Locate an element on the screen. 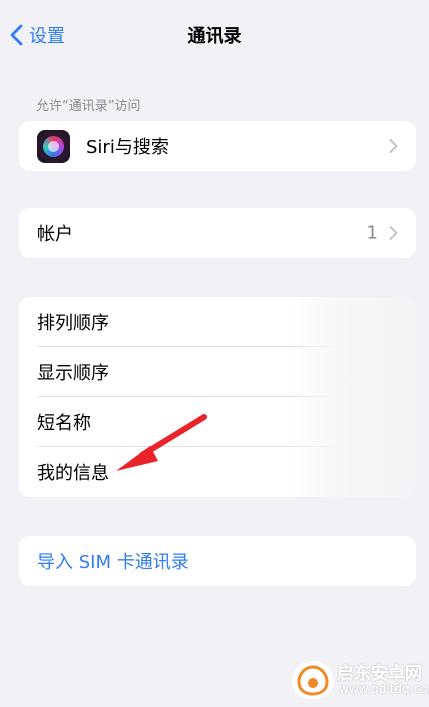  import-card: 导入 SIM 卡通讯录 is located at coordinates (217, 561).